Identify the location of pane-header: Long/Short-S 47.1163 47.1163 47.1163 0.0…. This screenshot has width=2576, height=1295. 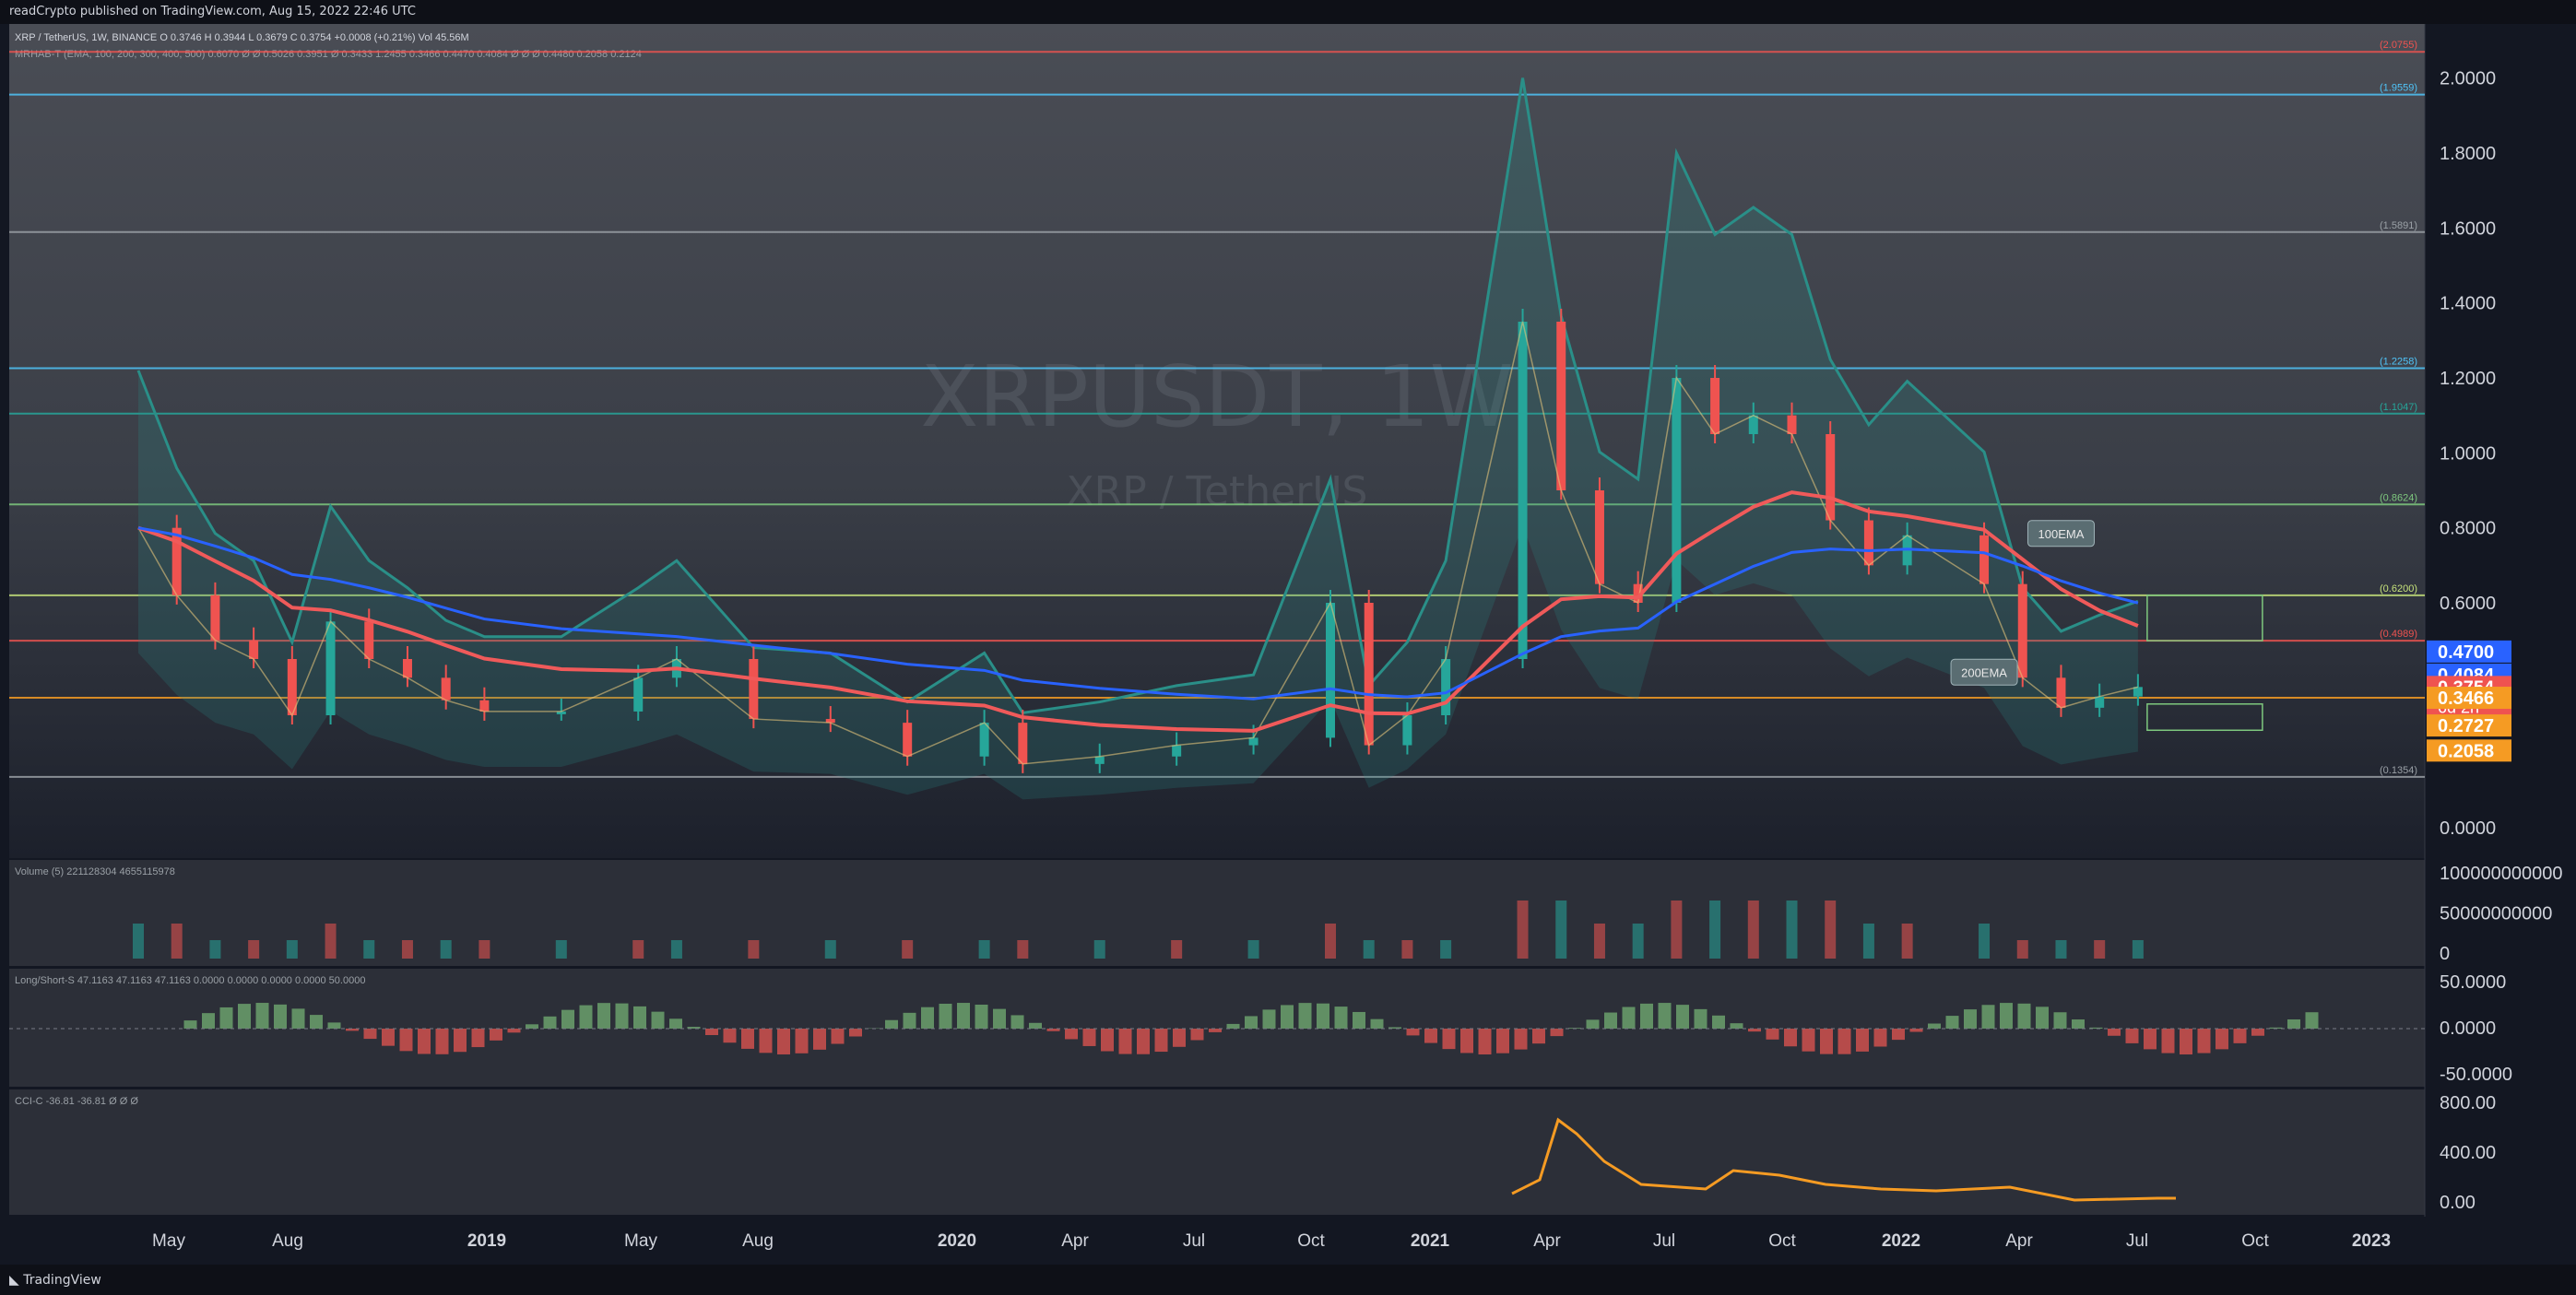
(190, 981).